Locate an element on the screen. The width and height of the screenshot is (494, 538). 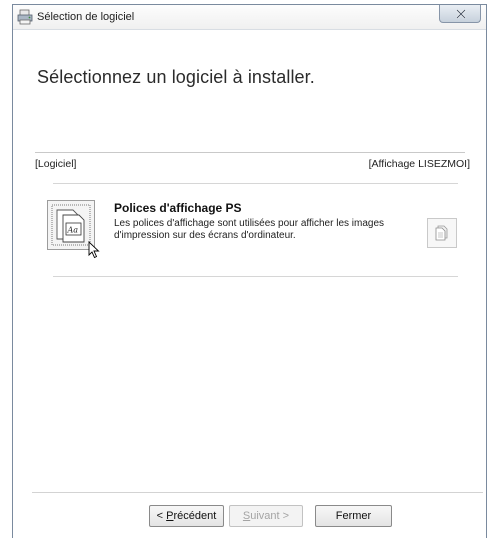
next-label: uivant is located at coordinates (265, 516).